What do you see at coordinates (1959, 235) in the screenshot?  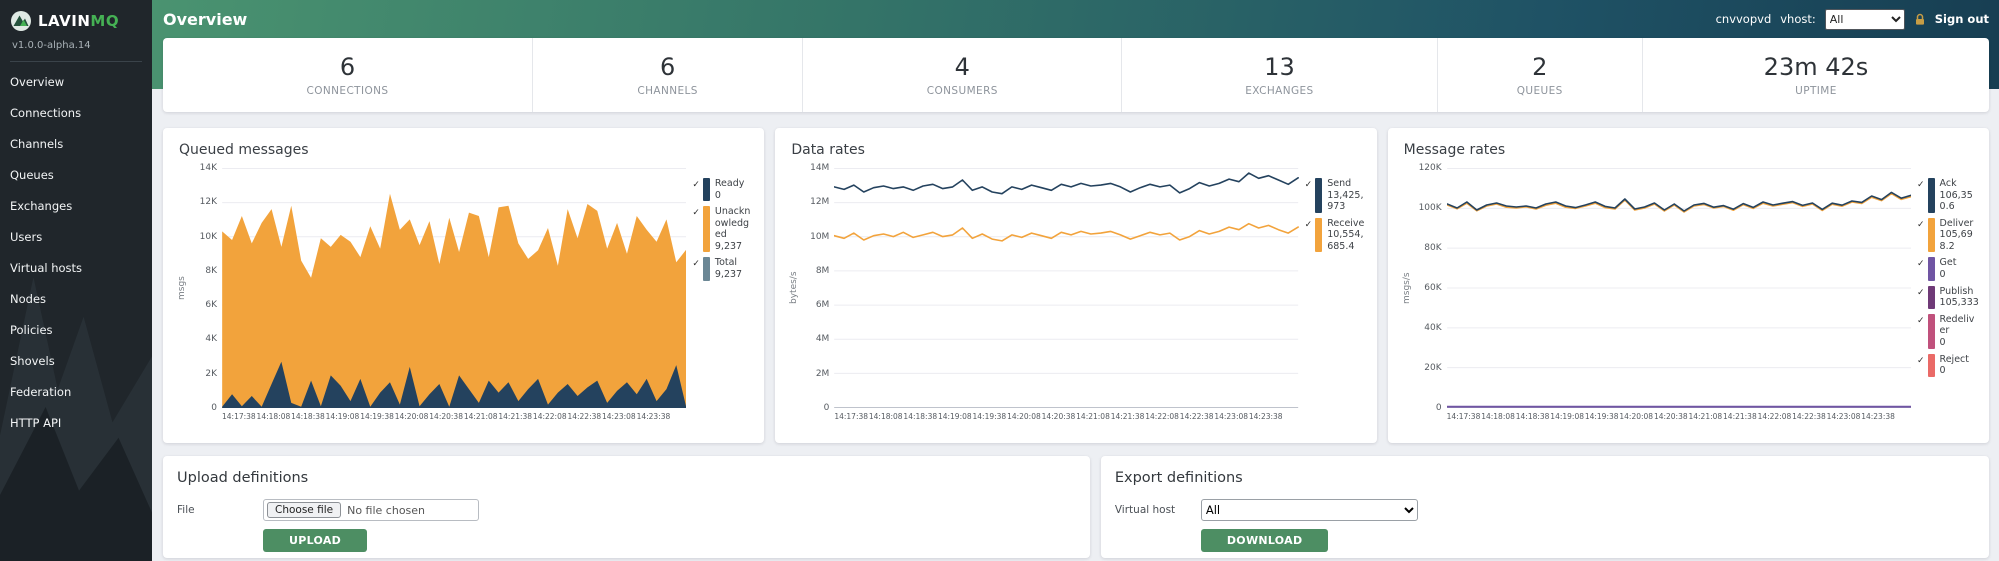 I see `legend-text: Deliver 105,698.2` at bounding box center [1959, 235].